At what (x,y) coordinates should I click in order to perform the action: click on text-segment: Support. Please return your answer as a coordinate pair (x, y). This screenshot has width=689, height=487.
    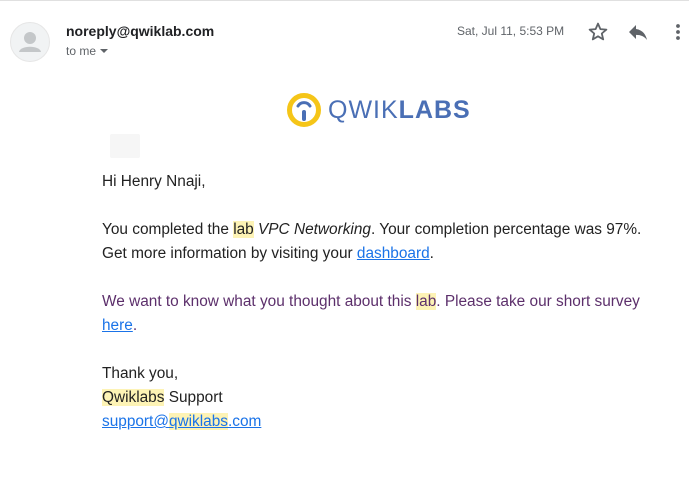
    Looking at the image, I should click on (193, 397).